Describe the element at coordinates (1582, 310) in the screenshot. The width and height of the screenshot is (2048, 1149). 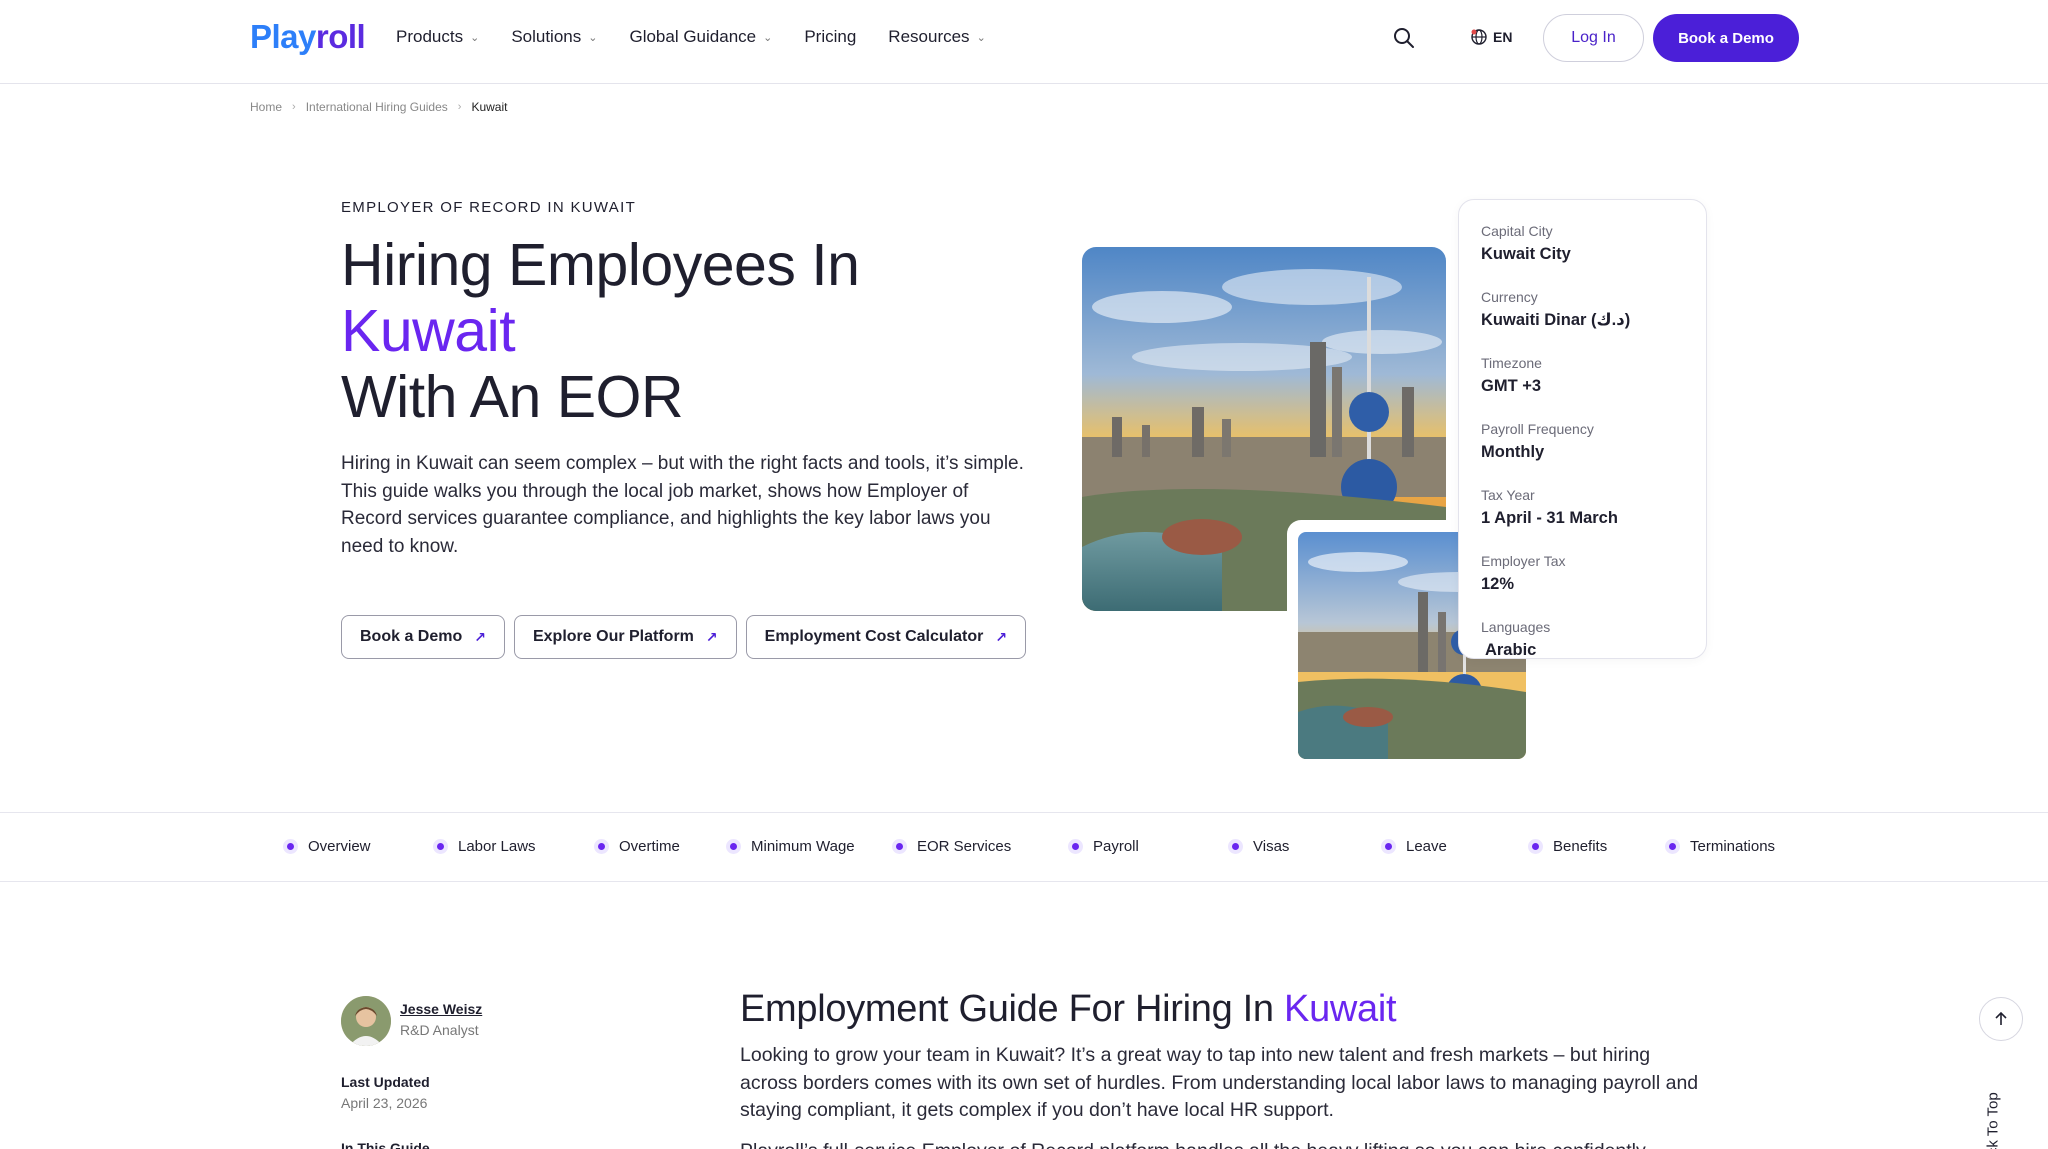
I see `info-currency: Currency Kuwaiti Dinar (د.ك)` at that location.